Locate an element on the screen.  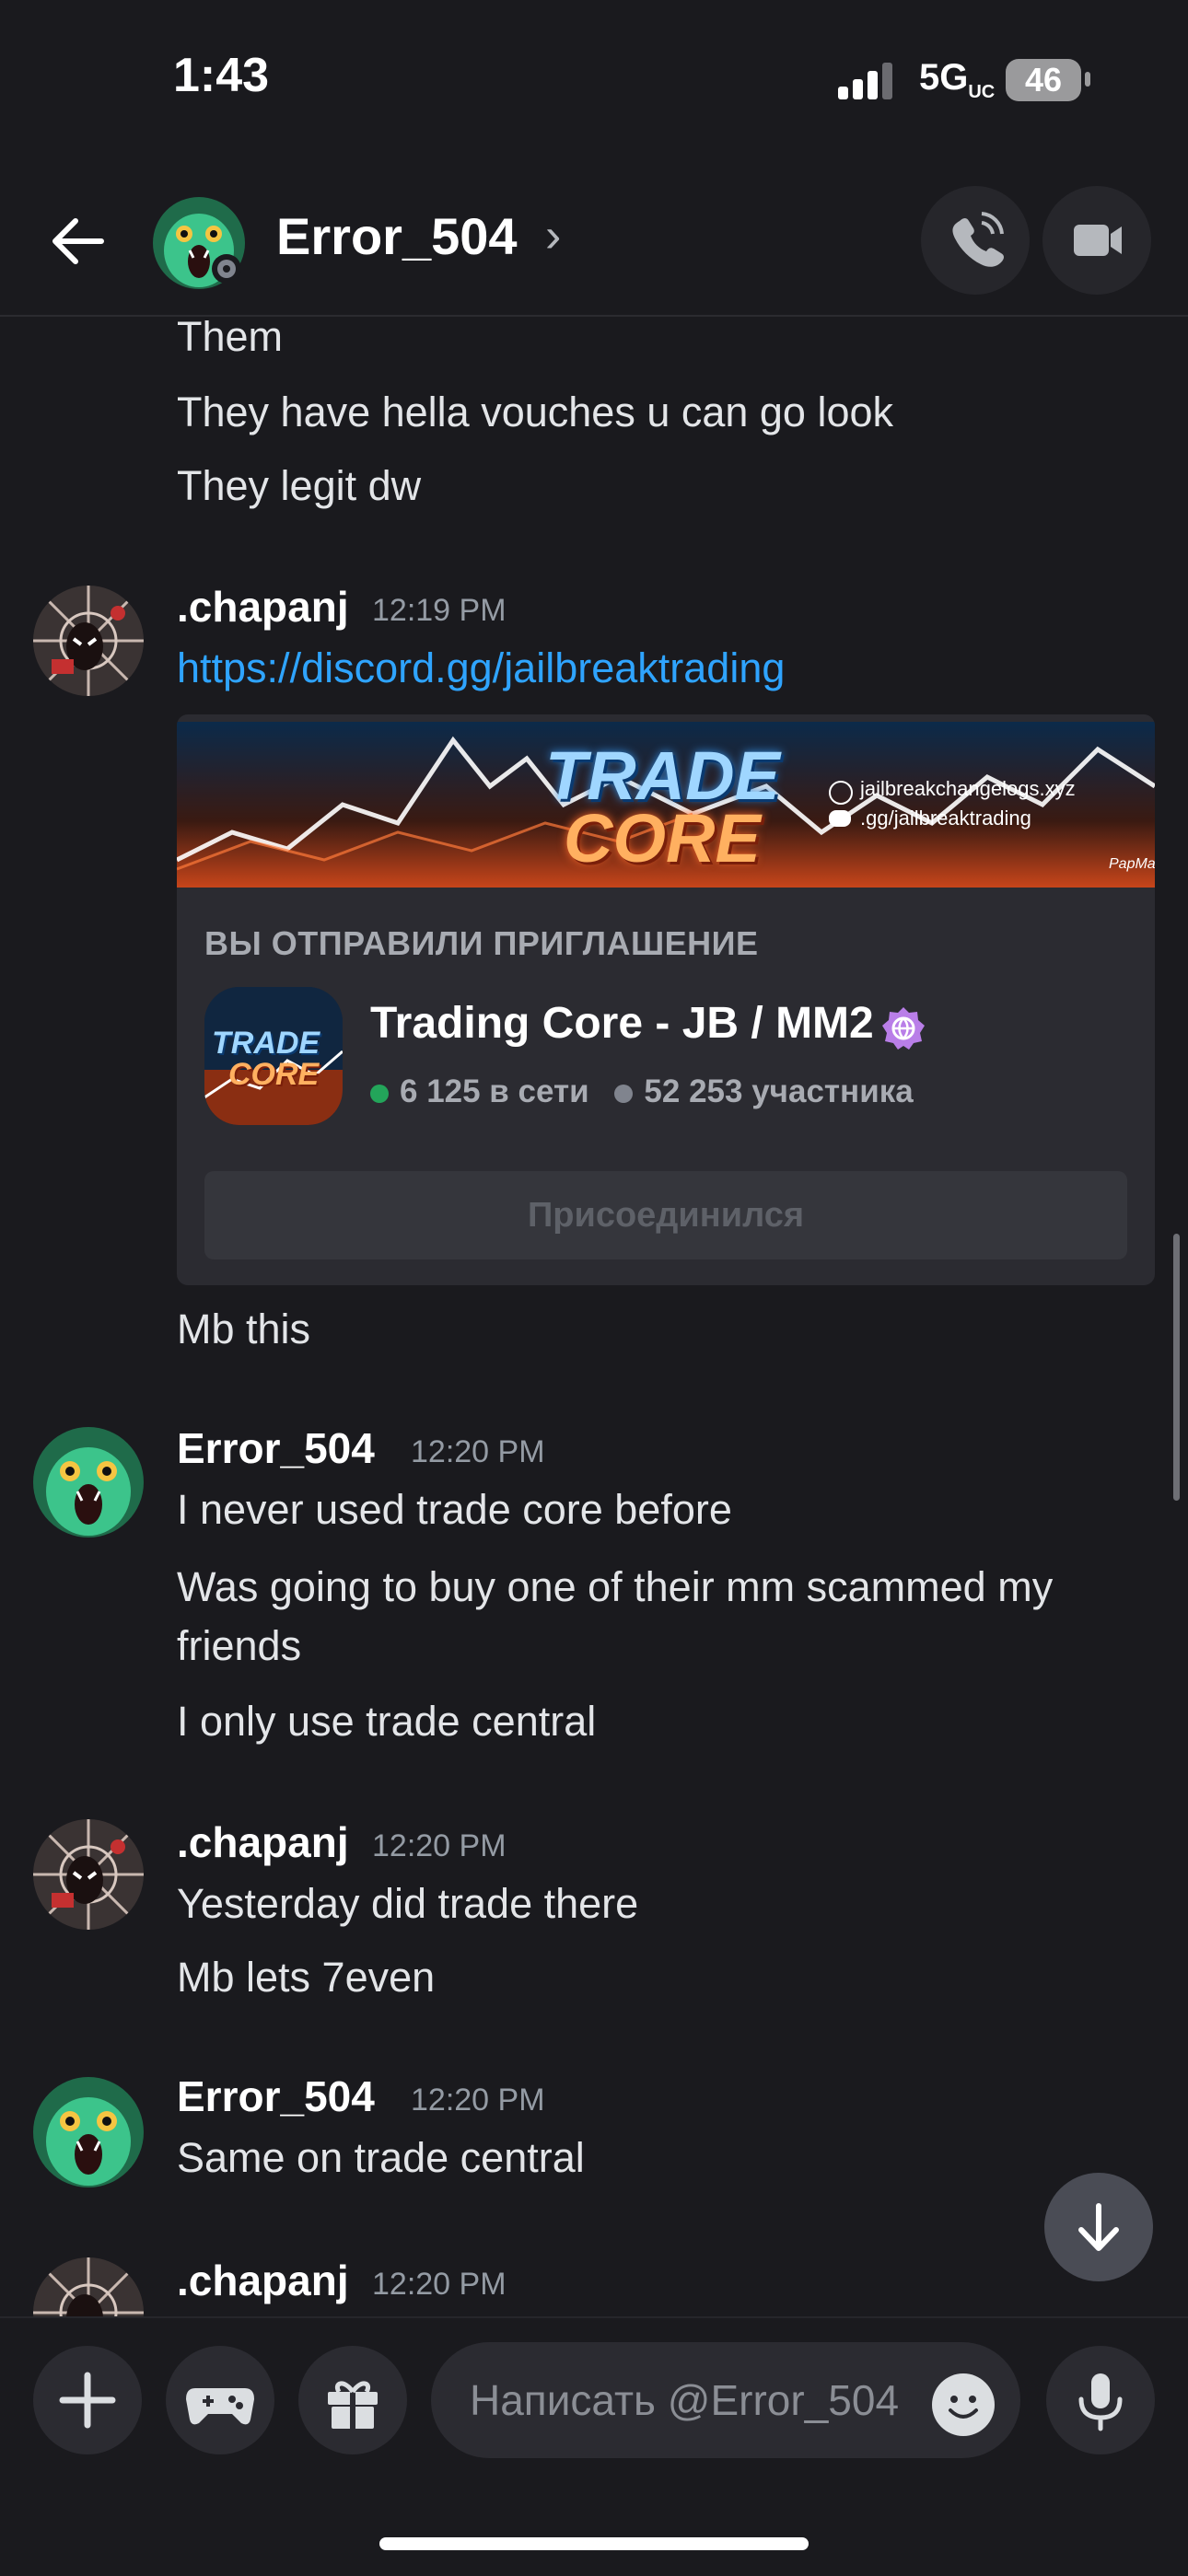
joined-button: Присоединился is located at coordinates (665, 1215).